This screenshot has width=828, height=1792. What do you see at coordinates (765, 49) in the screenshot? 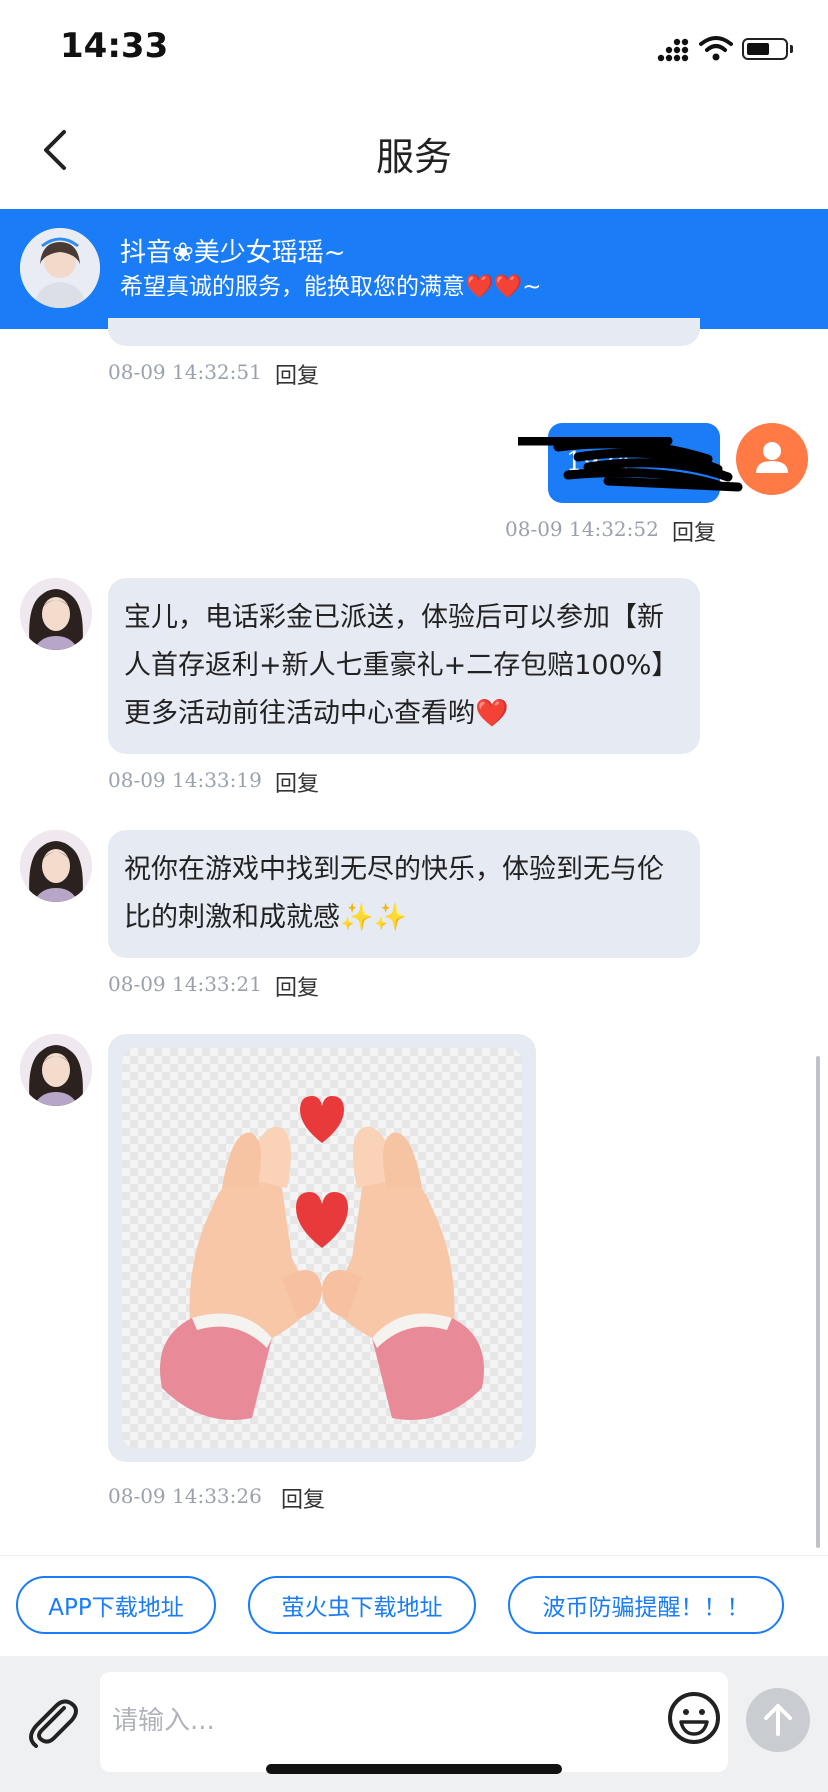
I see `battery-icon` at bounding box center [765, 49].